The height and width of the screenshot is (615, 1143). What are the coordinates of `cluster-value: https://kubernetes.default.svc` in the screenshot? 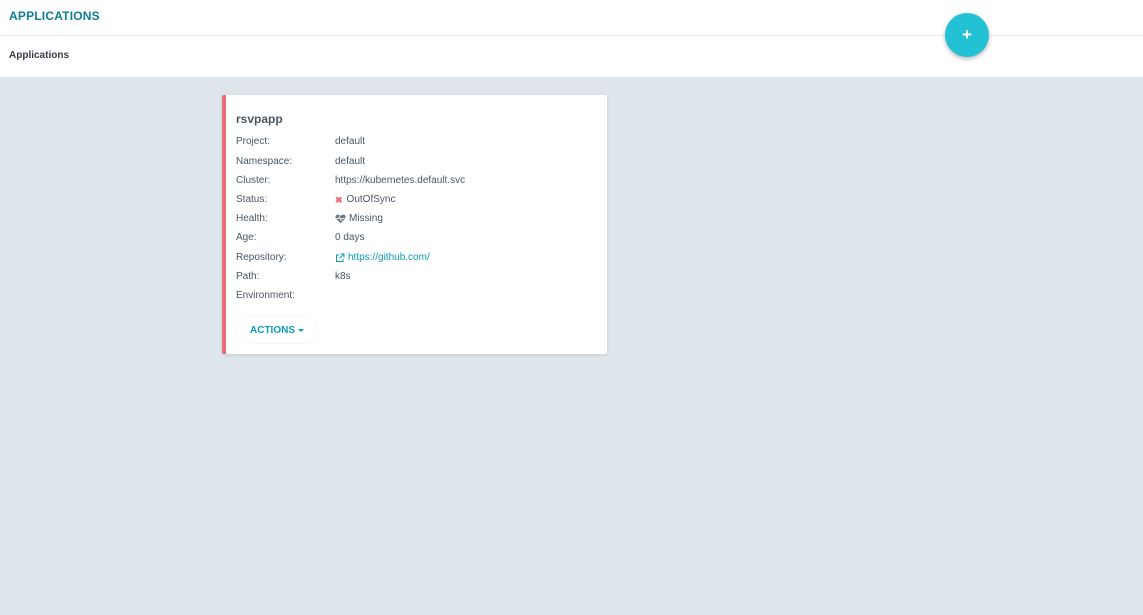 It's located at (400, 180).